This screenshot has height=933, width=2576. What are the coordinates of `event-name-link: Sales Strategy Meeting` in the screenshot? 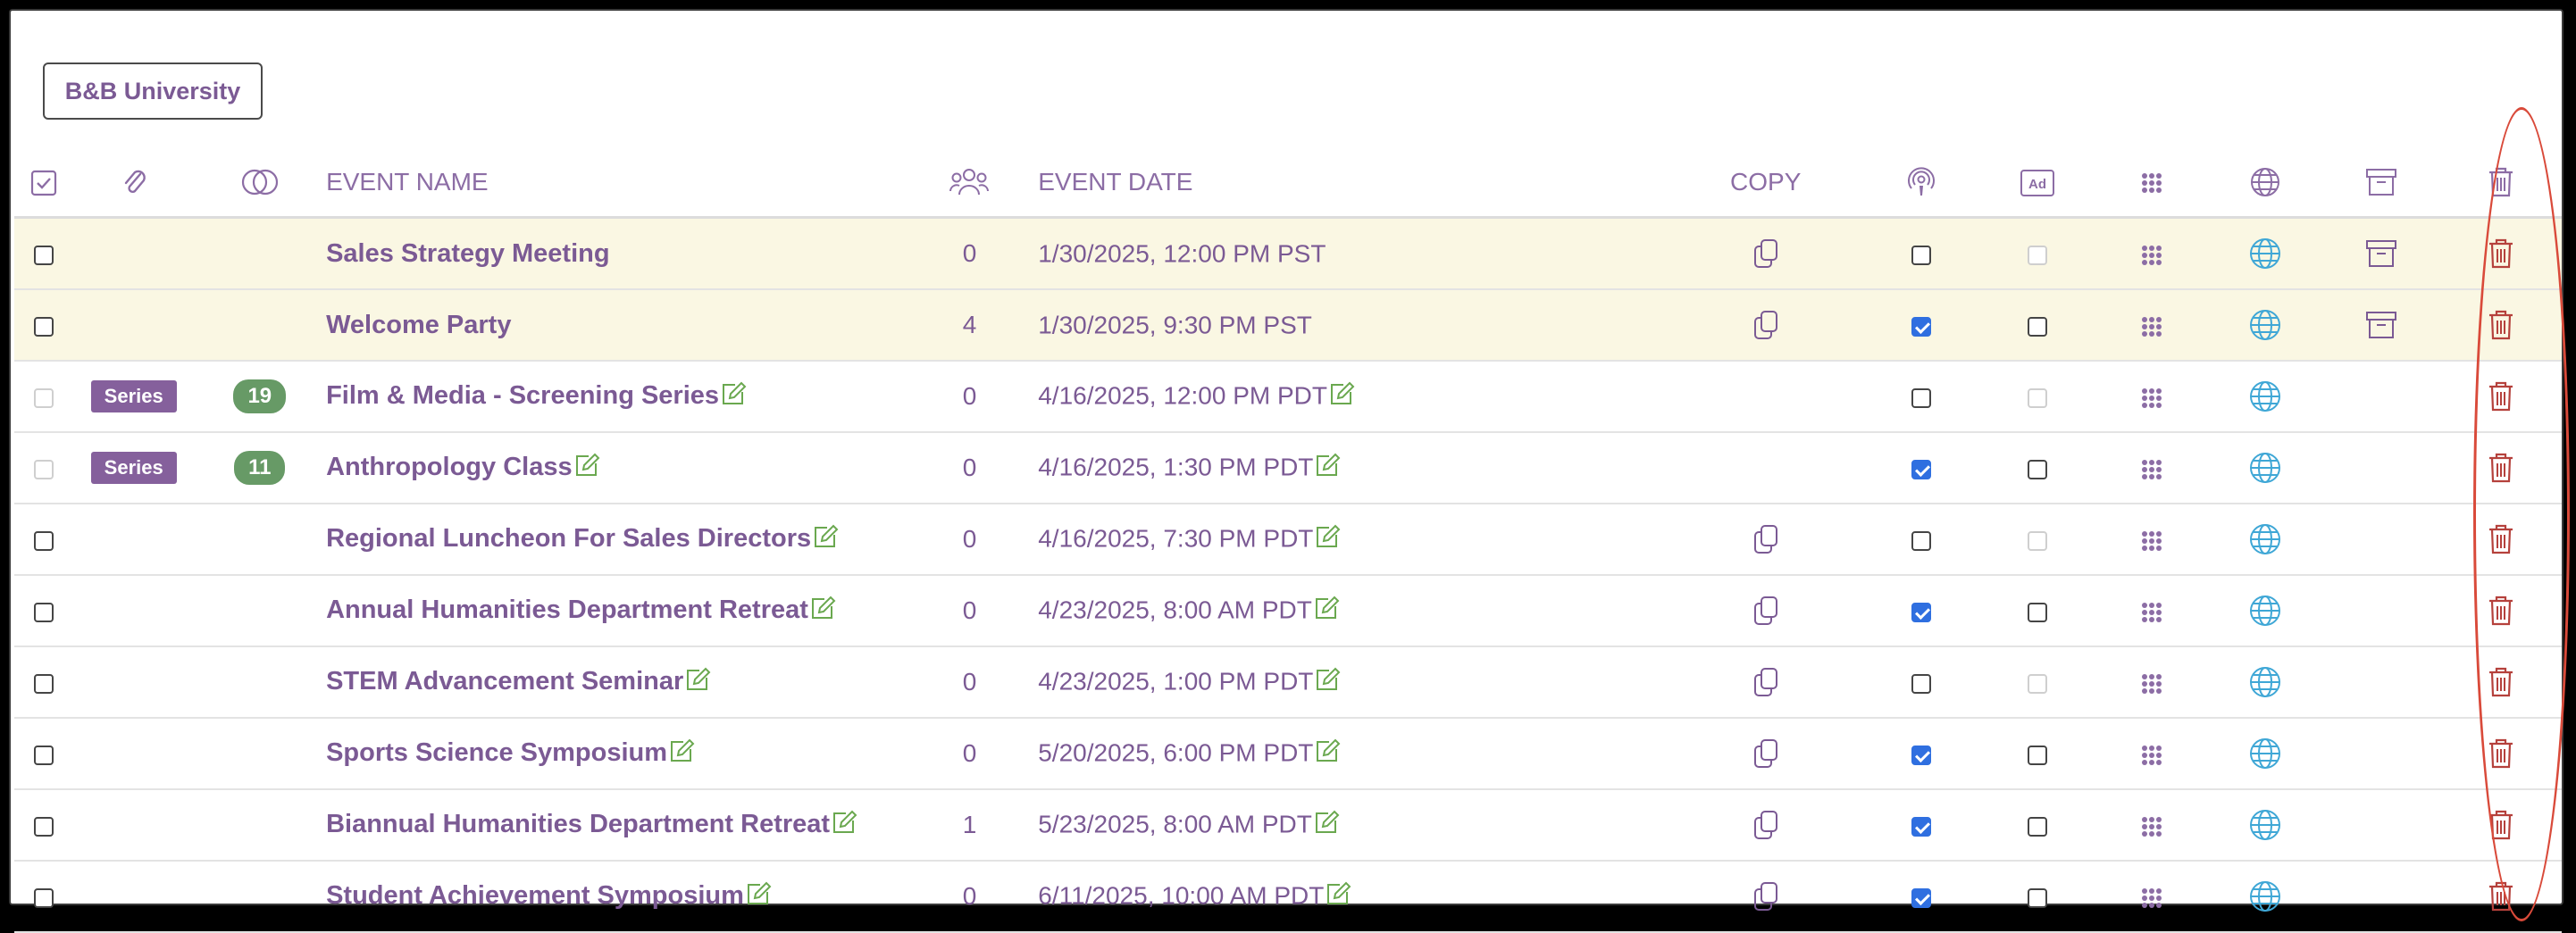 It's located at (468, 253).